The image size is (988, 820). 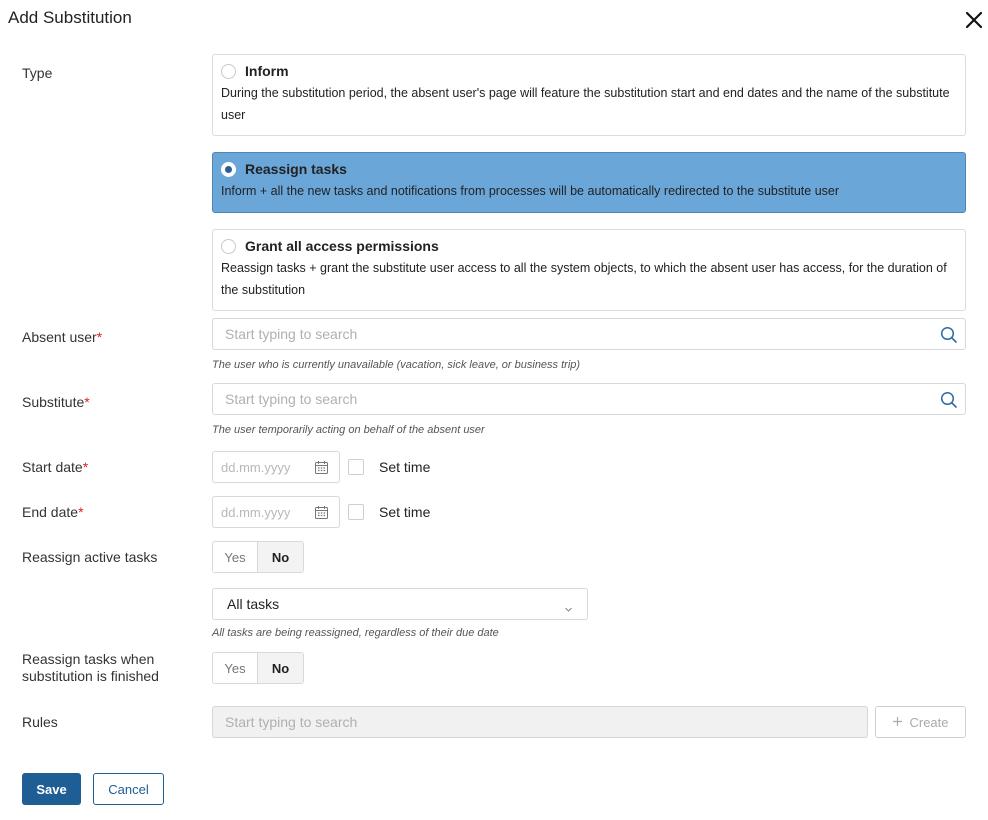 I want to click on end-date-placeholder: dd.mm.yyyy, so click(x=256, y=512).